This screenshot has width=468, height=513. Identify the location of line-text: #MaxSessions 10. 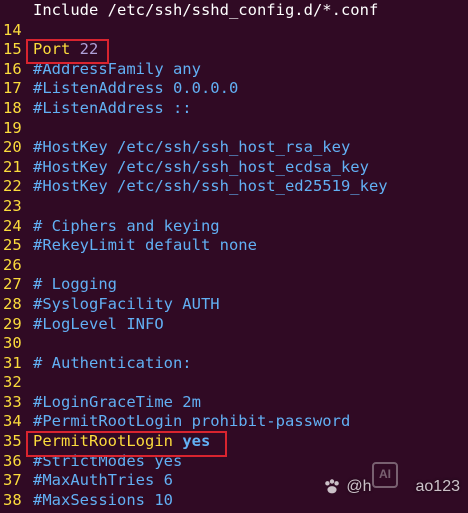
(103, 501).